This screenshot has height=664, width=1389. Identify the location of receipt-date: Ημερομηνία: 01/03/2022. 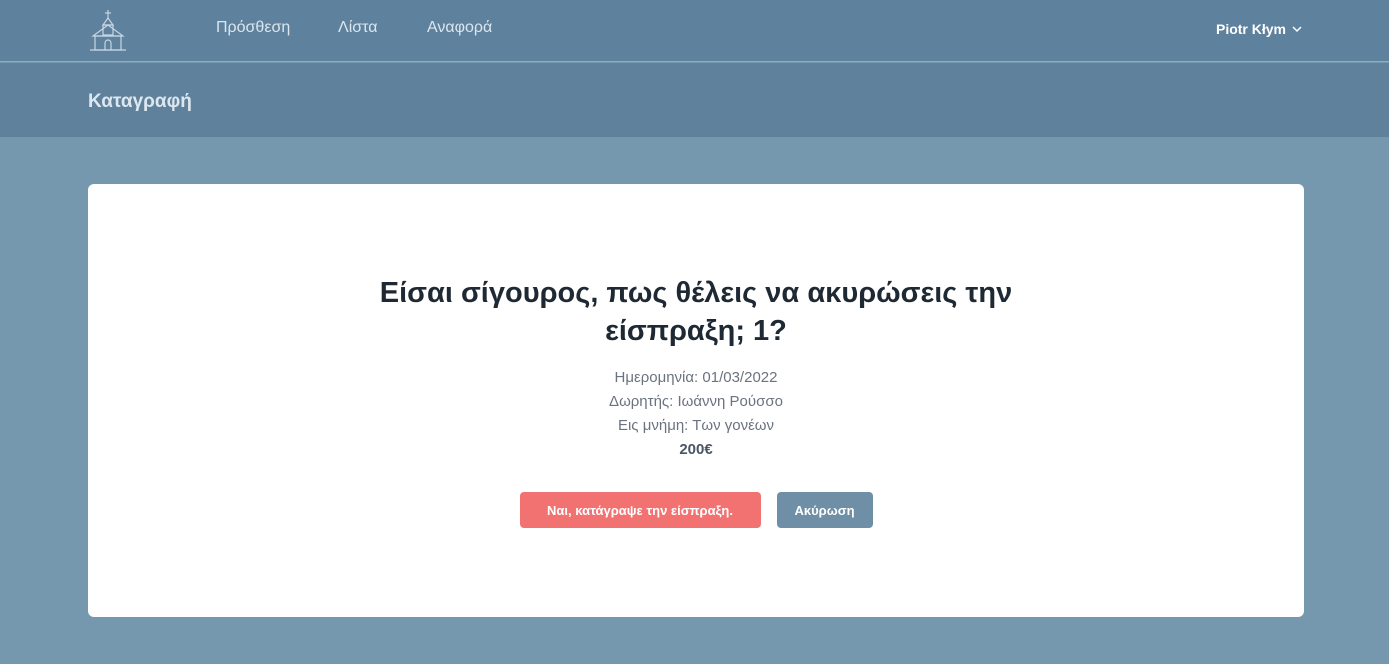
(696, 377).